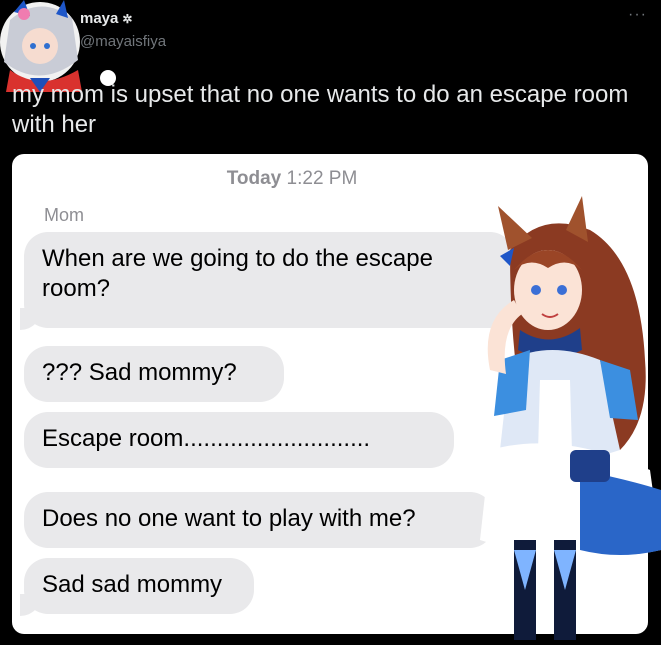  What do you see at coordinates (64, 215) in the screenshot?
I see `sender-name: Mom` at bounding box center [64, 215].